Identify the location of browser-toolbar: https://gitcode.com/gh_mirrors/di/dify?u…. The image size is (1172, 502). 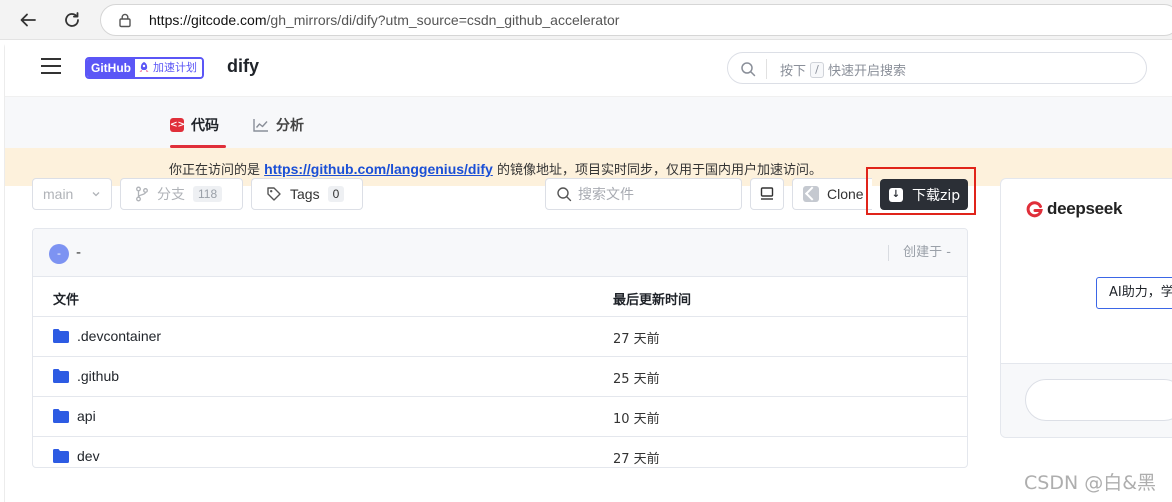
(586, 20).